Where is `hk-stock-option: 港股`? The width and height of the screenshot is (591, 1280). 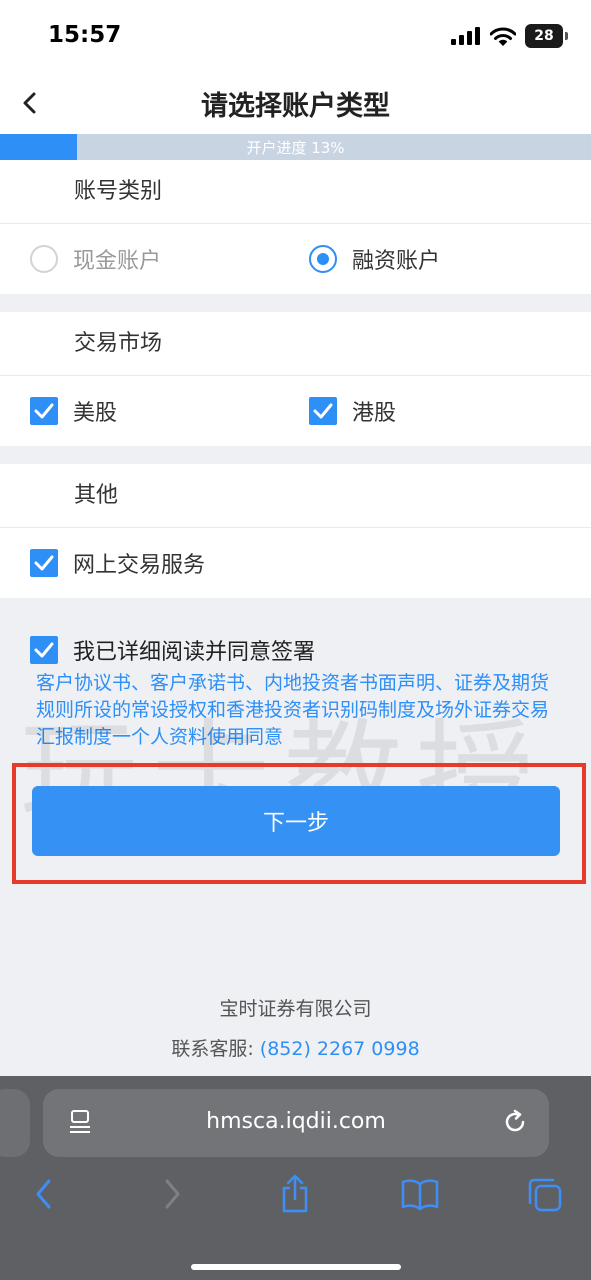 hk-stock-option: 港股 is located at coordinates (352, 411).